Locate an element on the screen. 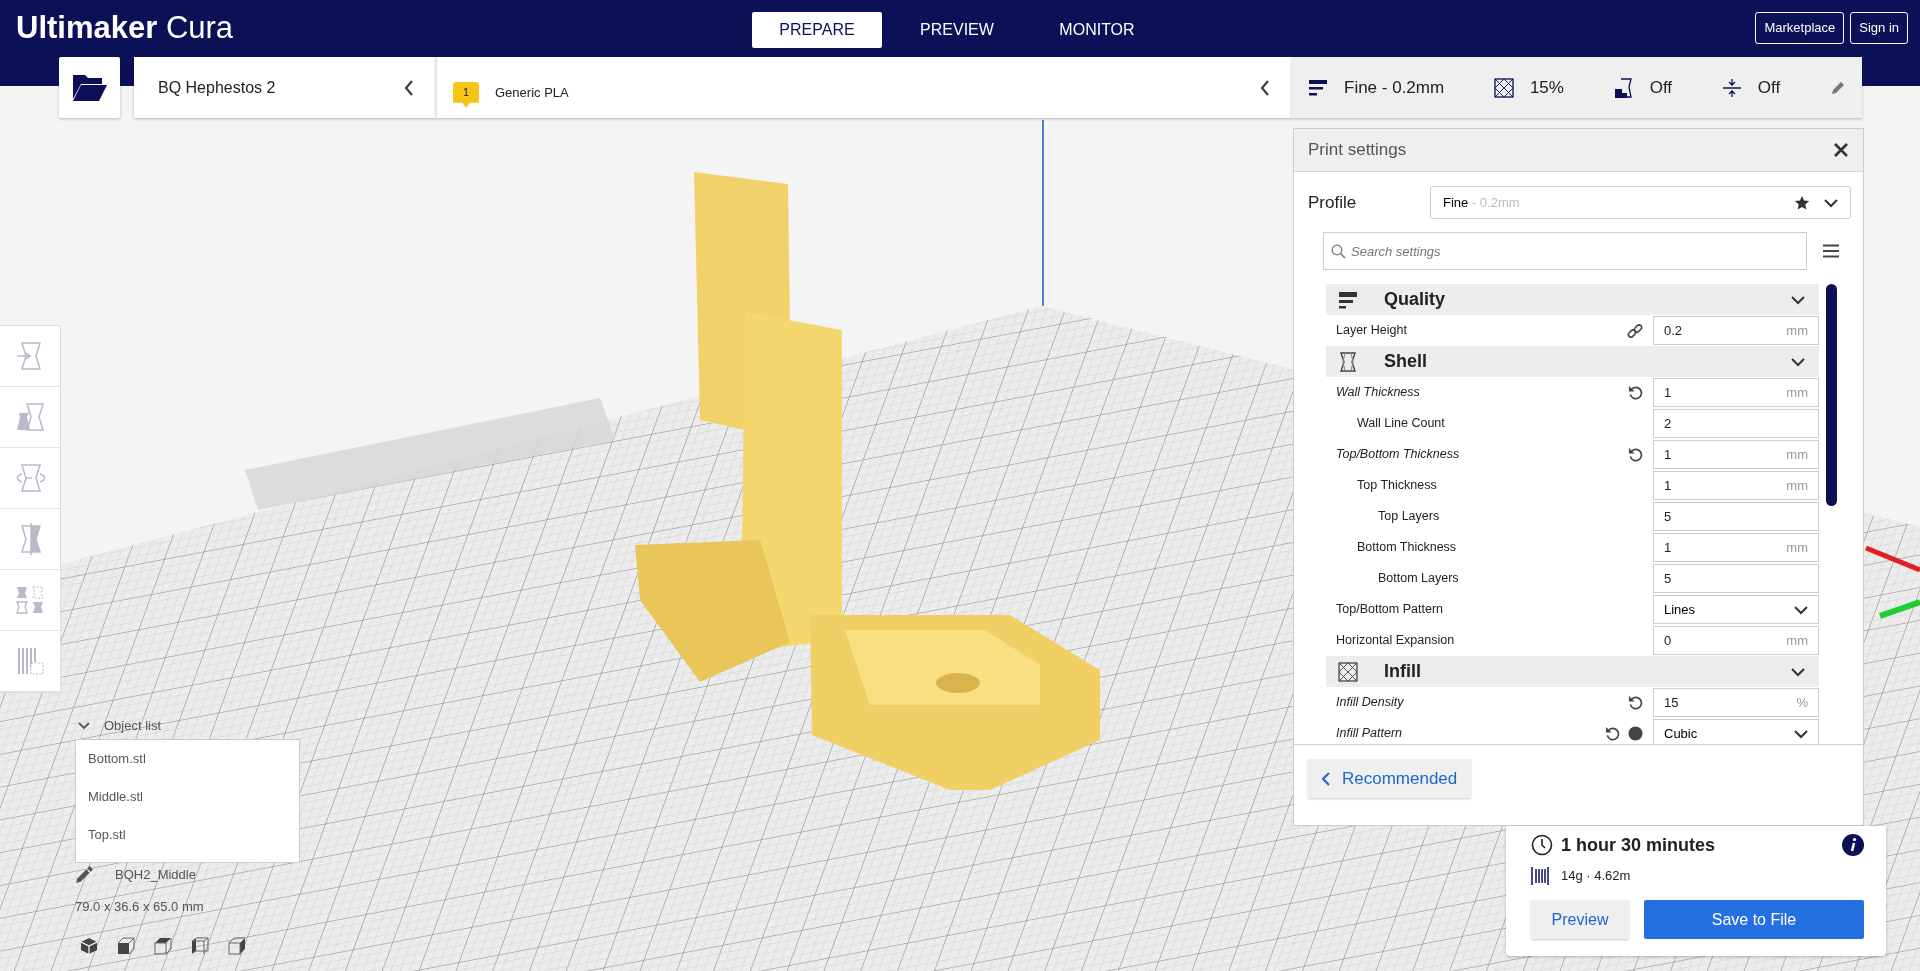 This screenshot has height=971, width=1920. printer-name: BQ Hephestos 2 is located at coordinates (217, 87).